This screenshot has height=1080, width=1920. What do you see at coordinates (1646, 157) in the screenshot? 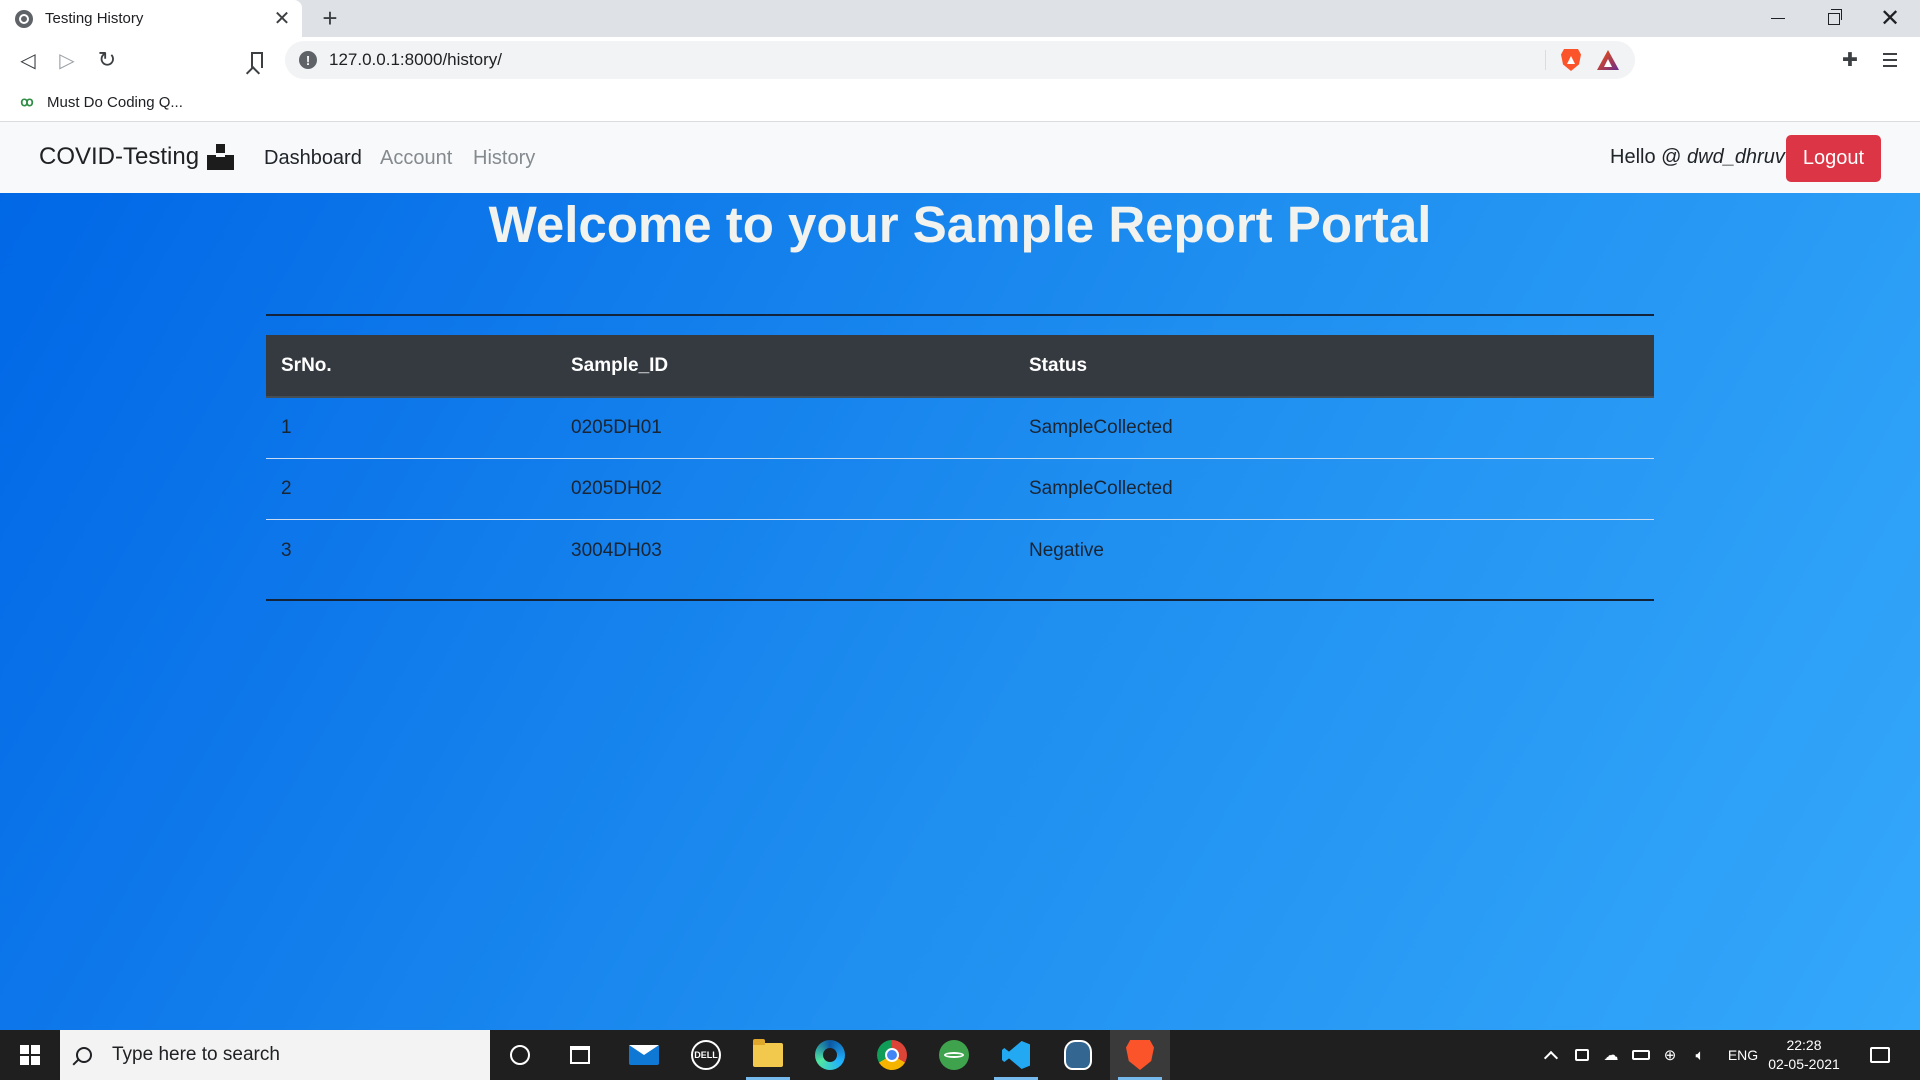
I see `greeting-prefix: Hello @` at bounding box center [1646, 157].